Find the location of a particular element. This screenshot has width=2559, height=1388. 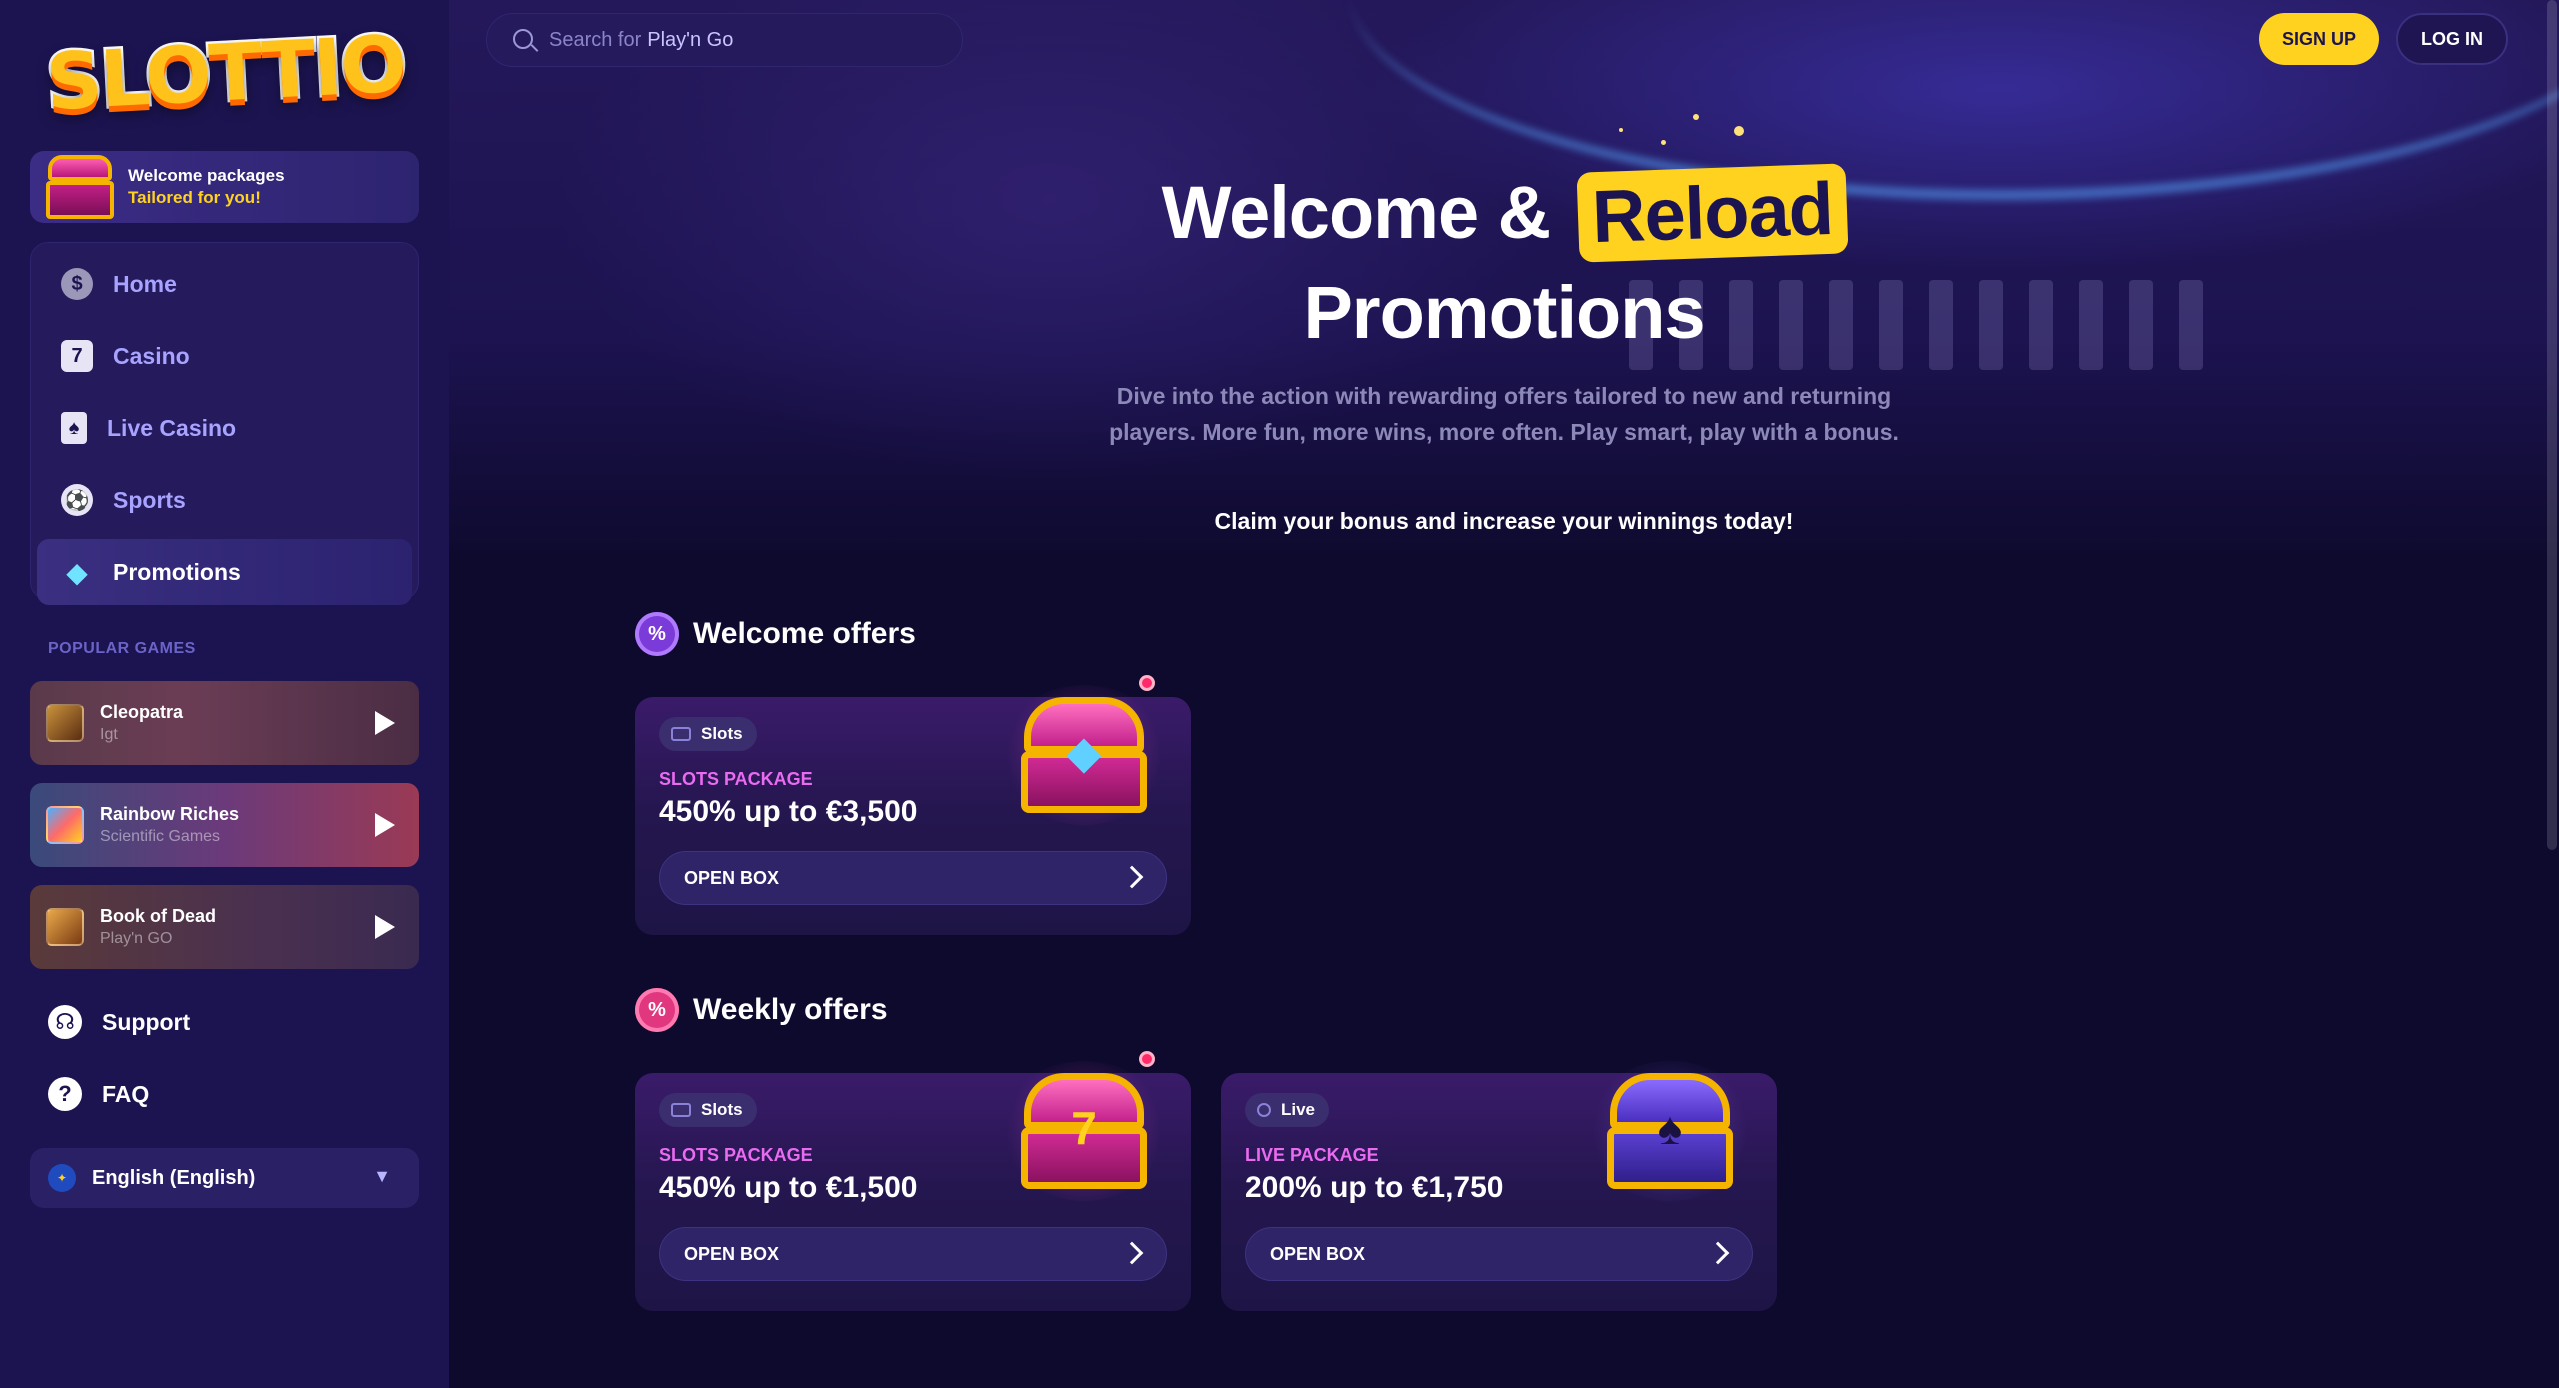

game-provider: Scientific Games is located at coordinates (160, 836).